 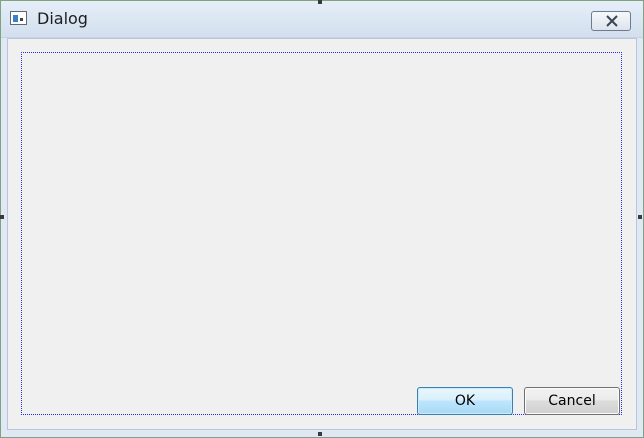 I want to click on resize-handle-right, so click(x=640, y=217).